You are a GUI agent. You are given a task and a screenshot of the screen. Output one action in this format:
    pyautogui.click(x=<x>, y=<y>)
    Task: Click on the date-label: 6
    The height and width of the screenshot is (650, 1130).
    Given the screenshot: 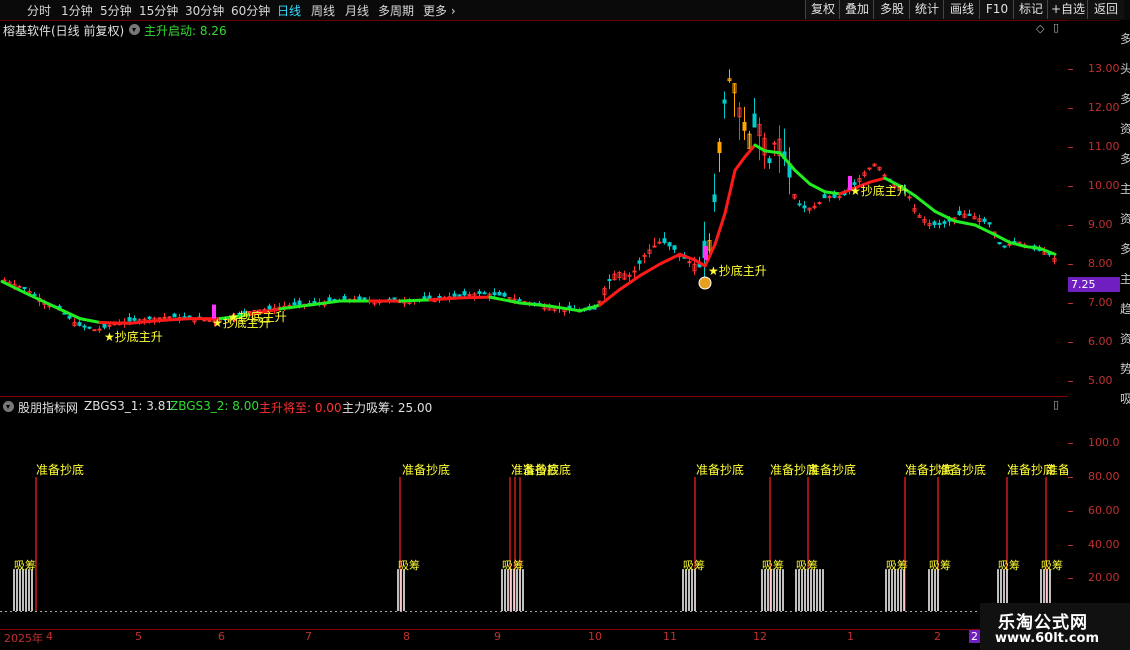 What is the action you would take?
    pyautogui.click(x=221, y=636)
    